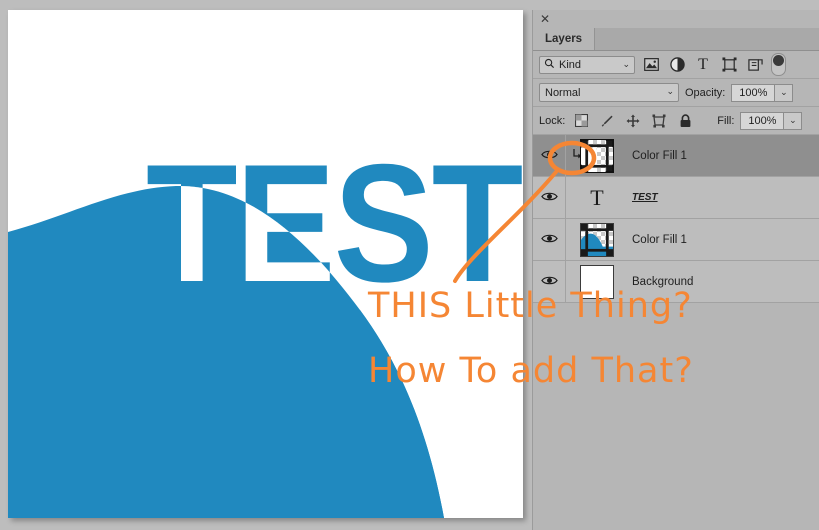  What do you see at coordinates (676, 19) in the screenshot?
I see `panel-close-bar: ✕` at bounding box center [676, 19].